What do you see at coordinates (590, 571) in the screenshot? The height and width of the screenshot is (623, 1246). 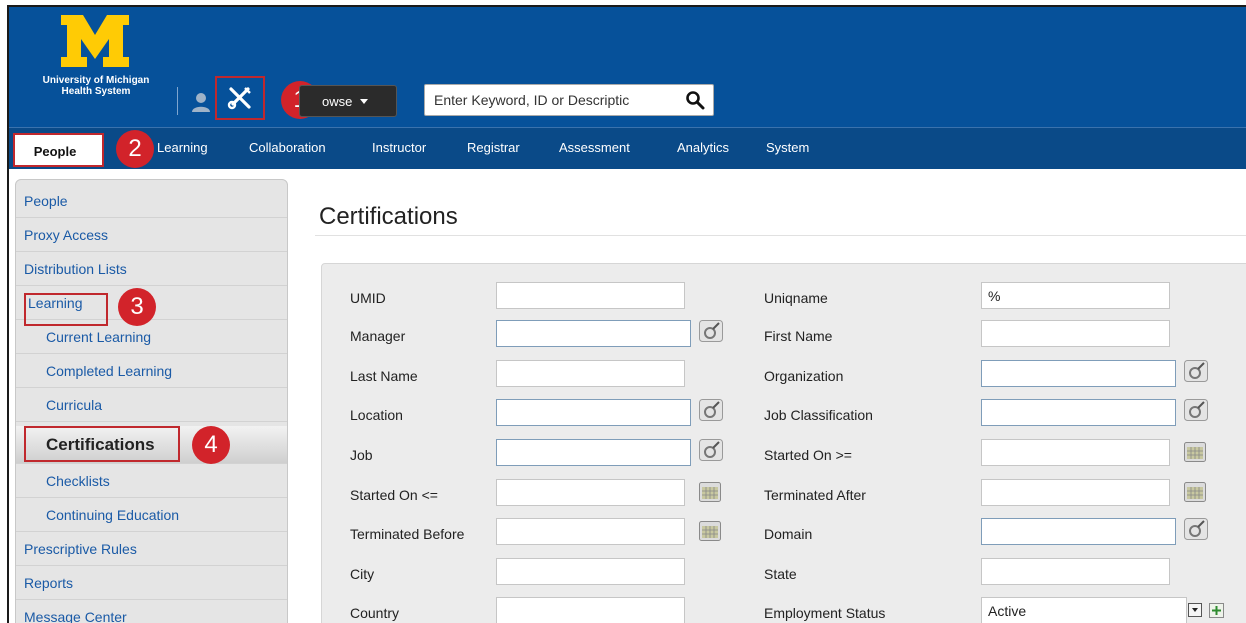 I see `city-field` at bounding box center [590, 571].